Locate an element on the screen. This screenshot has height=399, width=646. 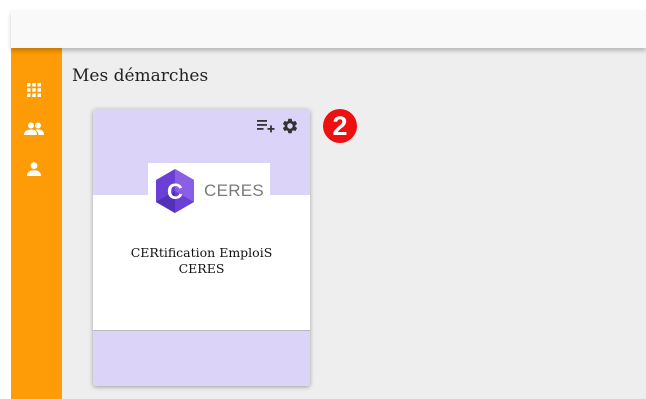
card-title-line-2: CERES is located at coordinates (201, 268).